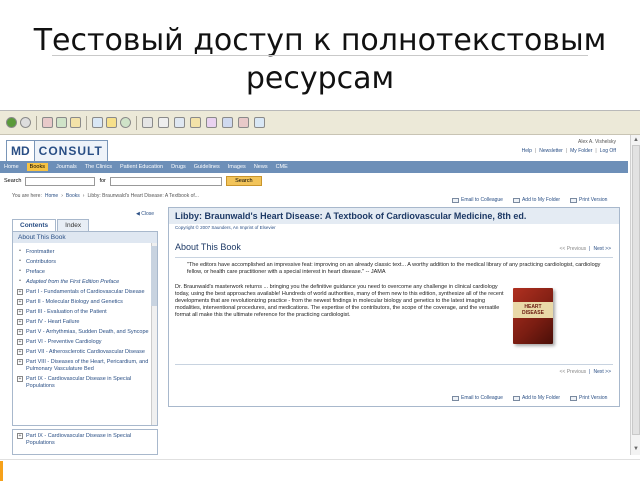 The height and width of the screenshot is (481, 640). What do you see at coordinates (608, 151) in the screenshot?
I see `log-off-link: Log Off` at bounding box center [608, 151].